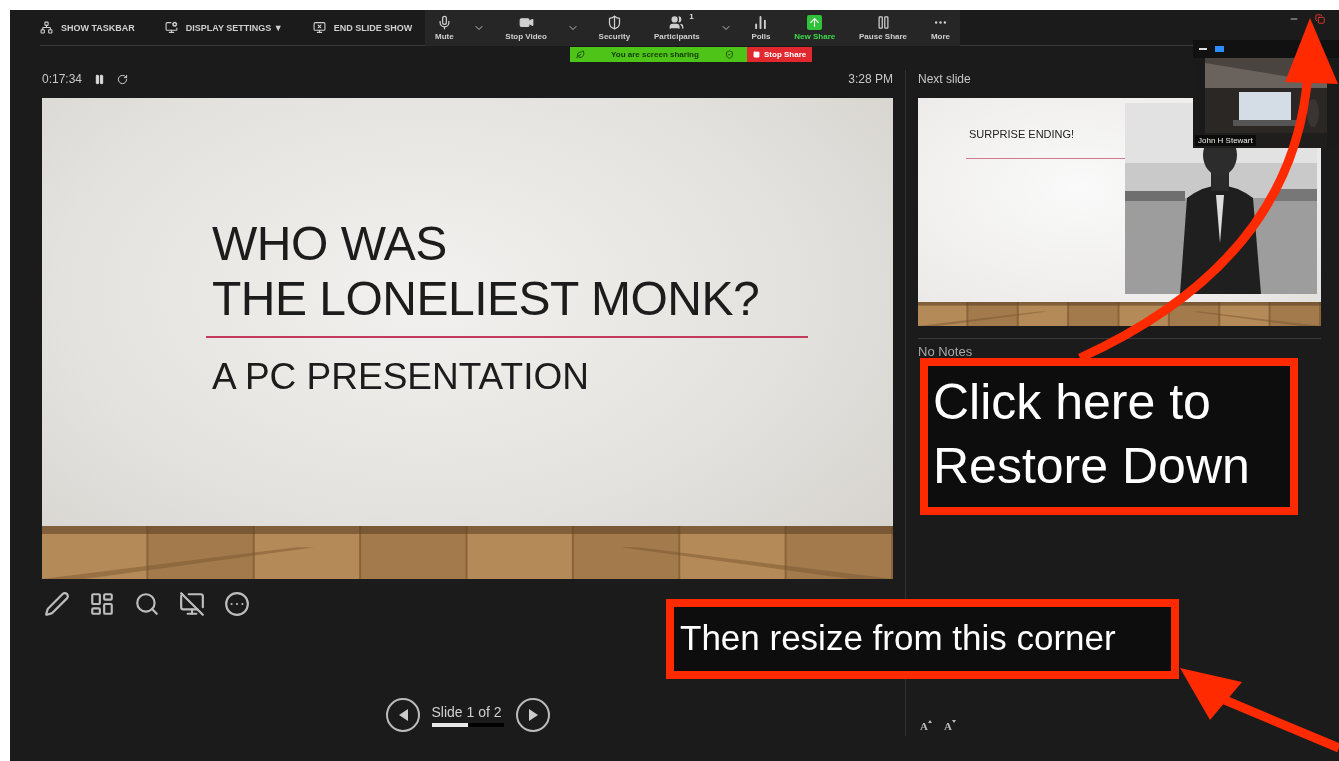 The image size is (1339, 761). Describe the element at coordinates (655, 54) in the screenshot. I see `sharing-status: You are screen sharing` at that location.